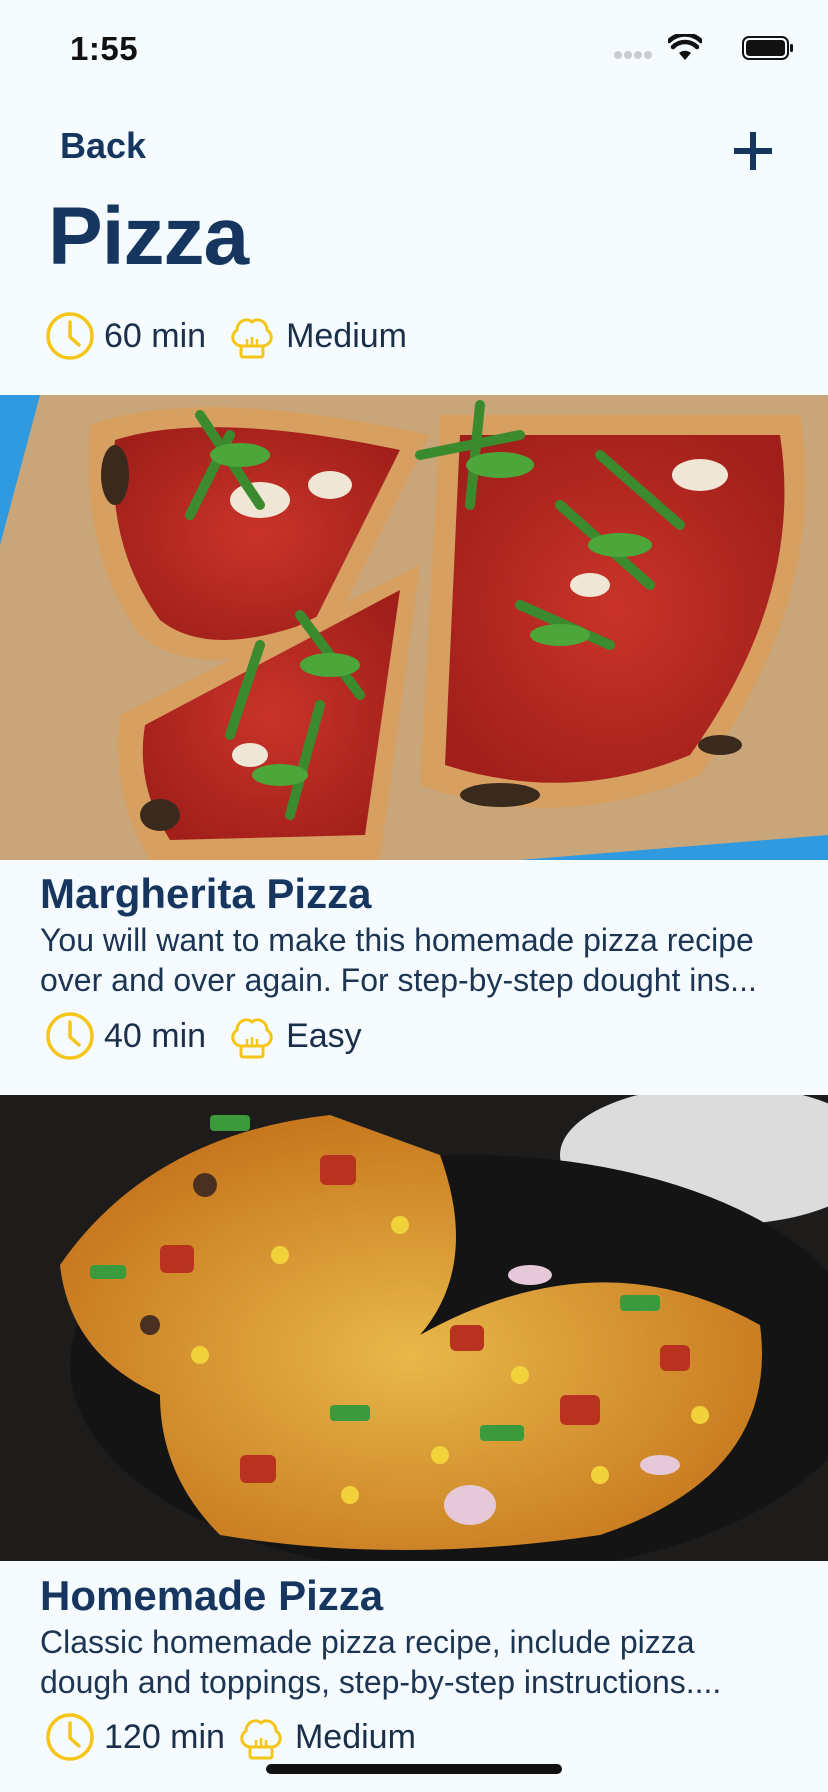 Image resolution: width=828 pixels, height=1792 pixels. I want to click on recipe-time: 40 min, so click(155, 1035).